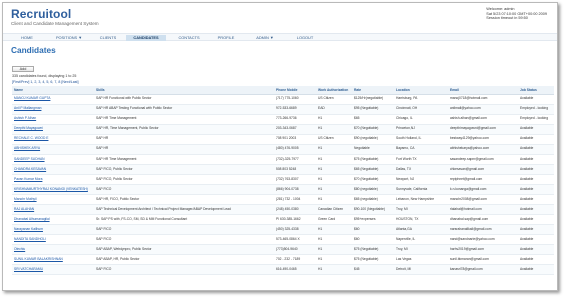  I want to click on table-cell: Lebanon, New Hampshire, so click(421, 200).